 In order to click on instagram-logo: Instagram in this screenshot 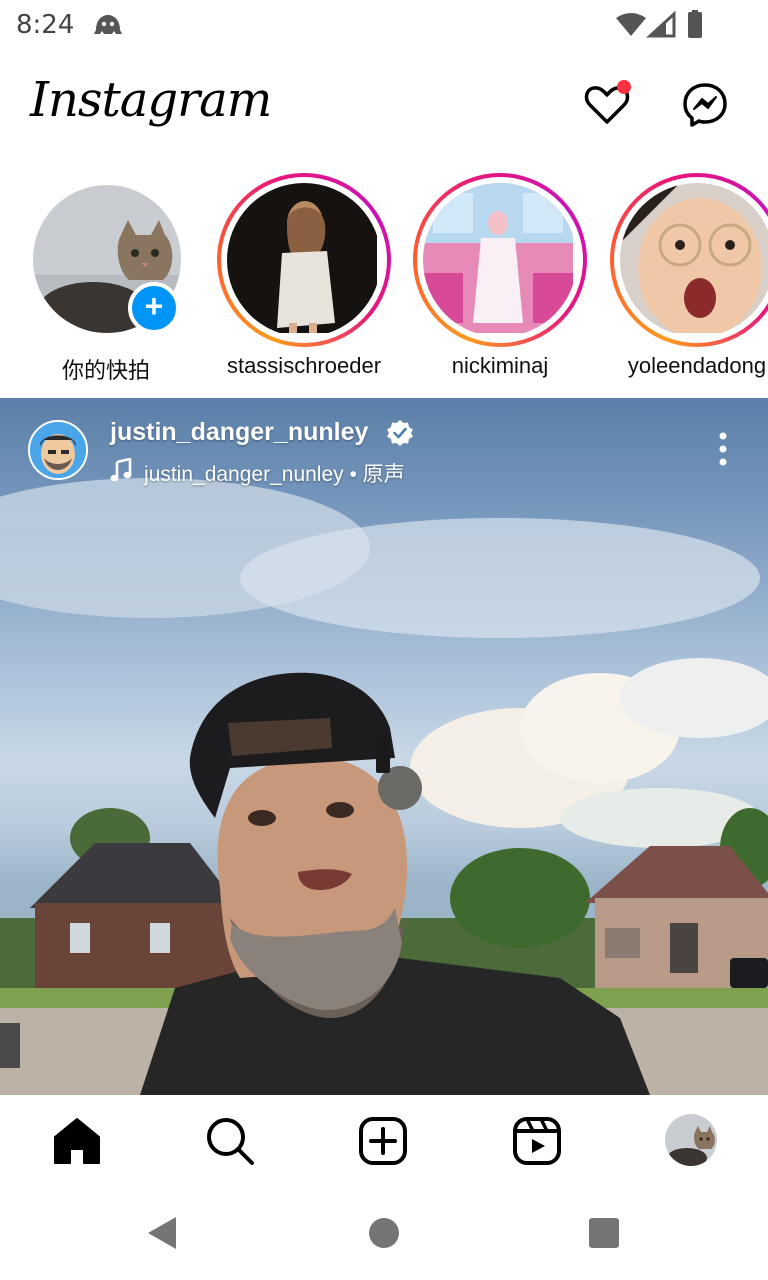, I will do `click(151, 100)`.